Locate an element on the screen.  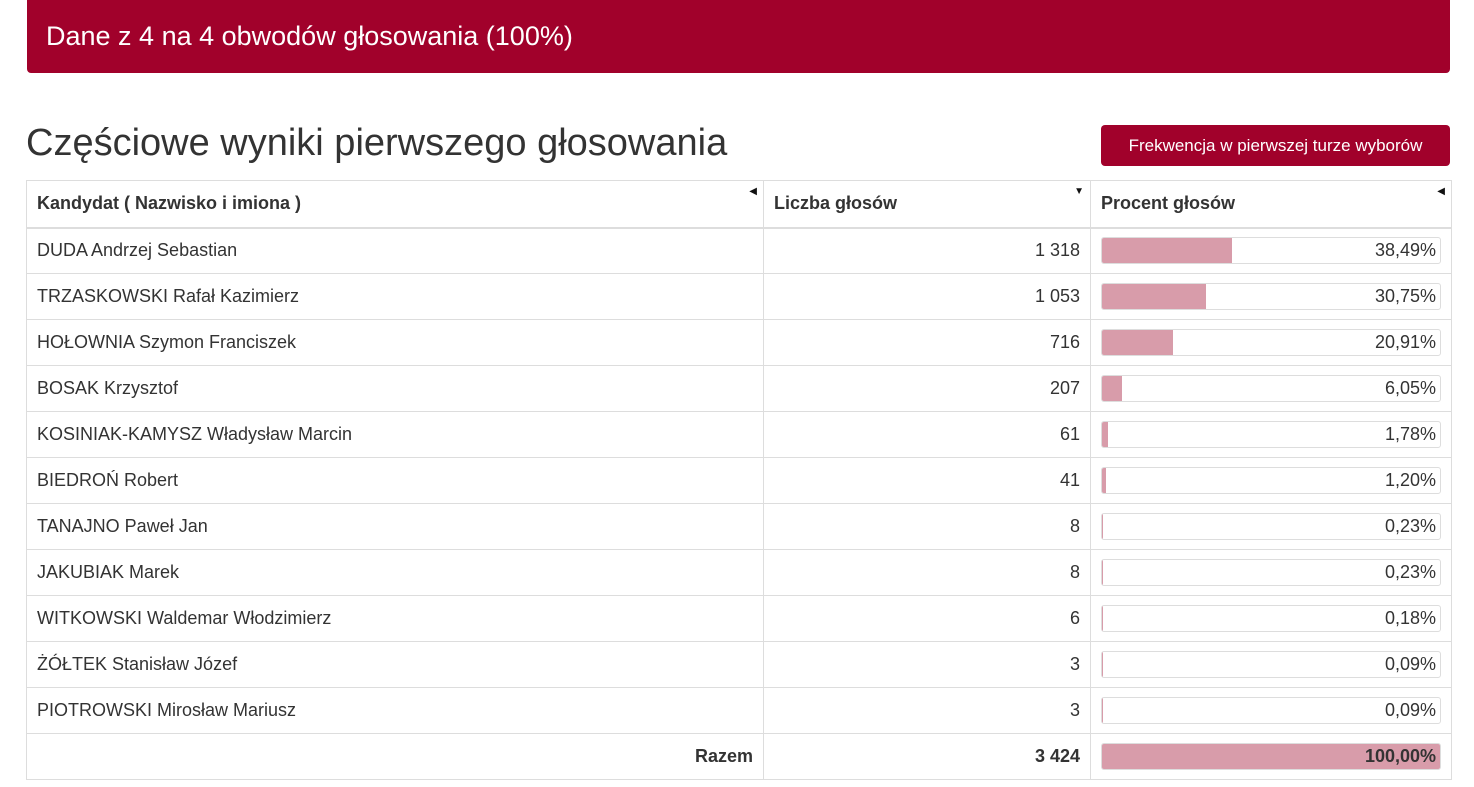
percent-bar: 38,49% is located at coordinates (1271, 251).